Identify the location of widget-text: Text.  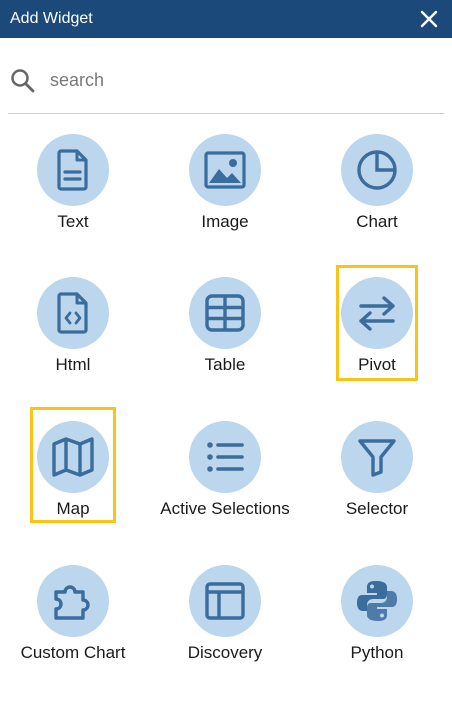
(74, 189).